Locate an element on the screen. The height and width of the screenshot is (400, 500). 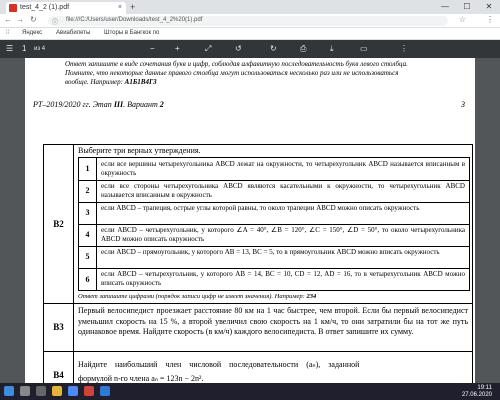
new-tab-button: + is located at coordinates (132, 7).